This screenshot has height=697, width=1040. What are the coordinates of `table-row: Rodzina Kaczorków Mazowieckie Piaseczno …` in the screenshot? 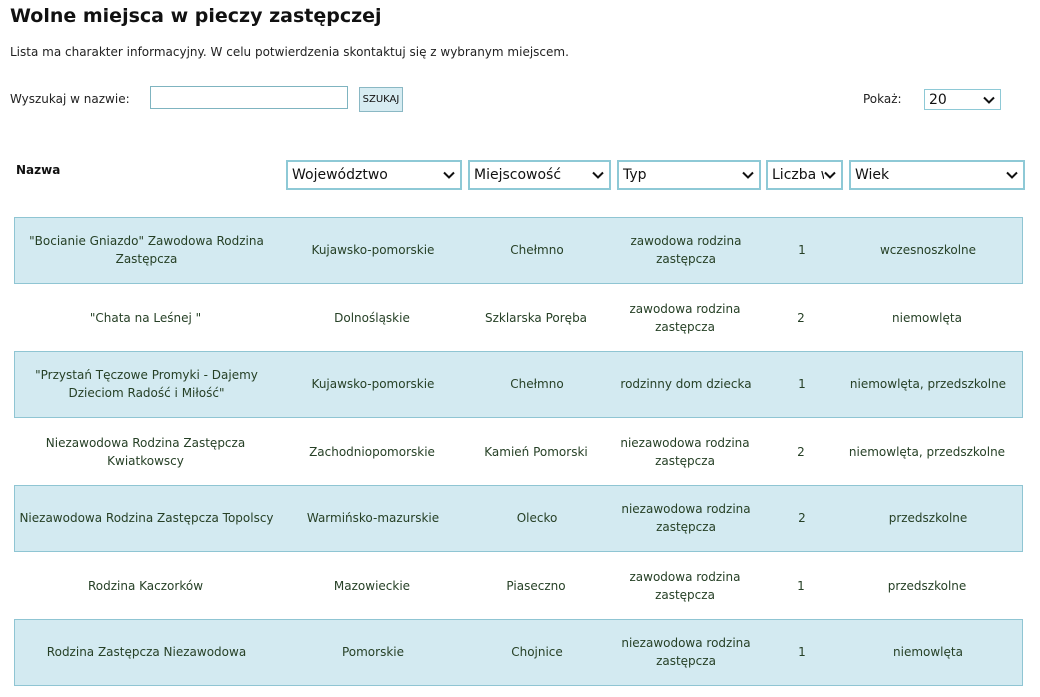 It's located at (518, 585).